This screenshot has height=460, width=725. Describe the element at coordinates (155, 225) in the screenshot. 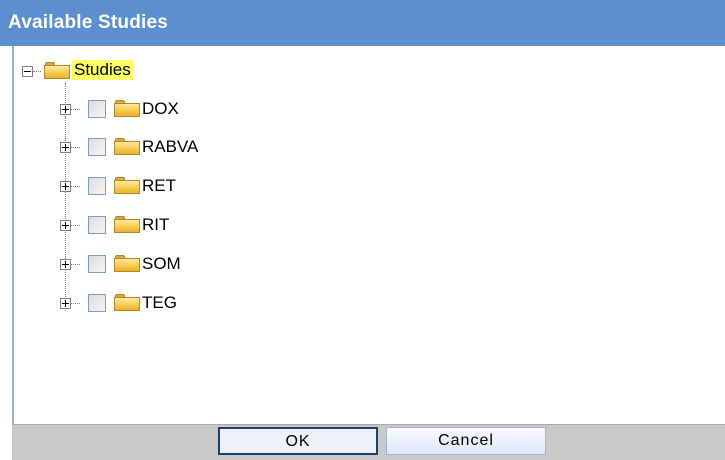

I see `tree-item-label: RIT` at that location.